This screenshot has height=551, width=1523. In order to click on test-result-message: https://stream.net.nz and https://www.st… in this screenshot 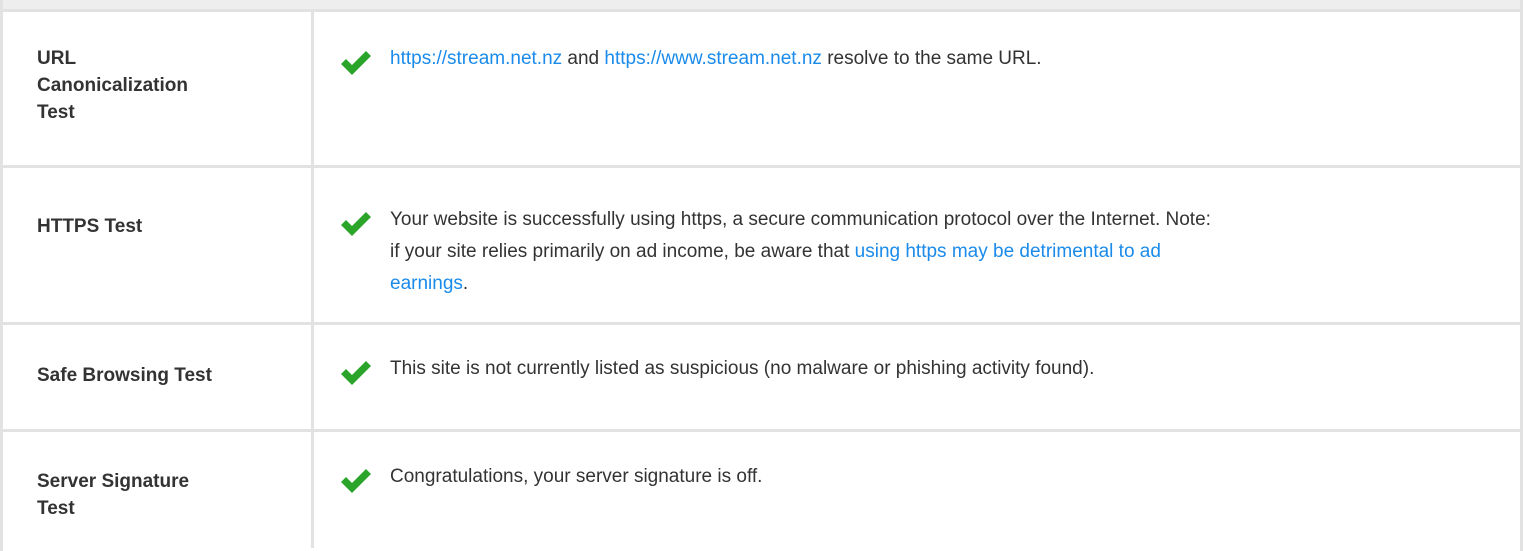, I will do `click(935, 59)`.